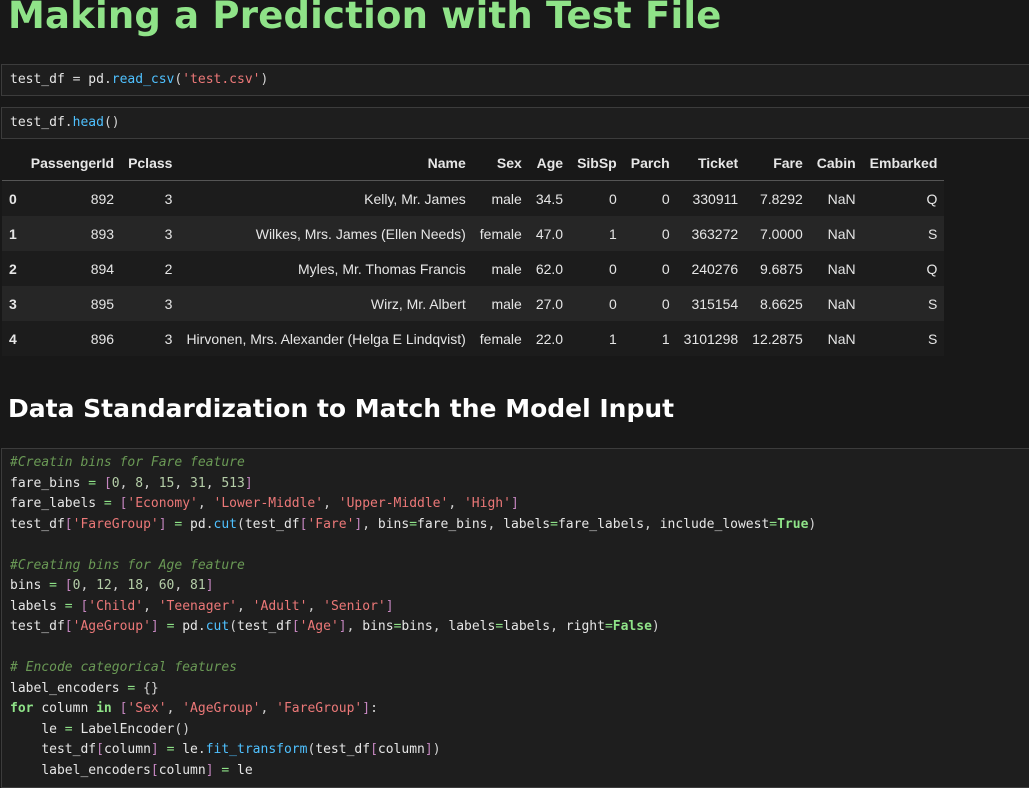 This screenshot has width=1029, height=788. I want to click on table-cell: 893, so click(102, 233).